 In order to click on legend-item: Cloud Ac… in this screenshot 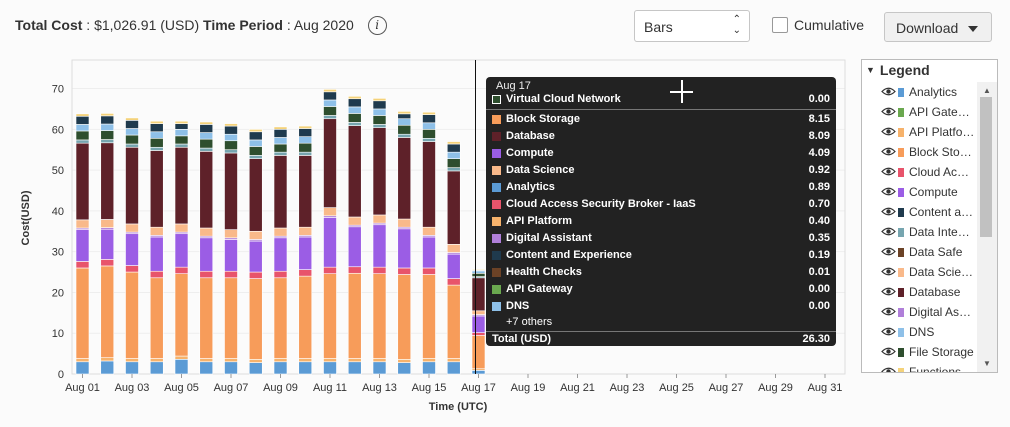, I will do `click(919, 172)`.